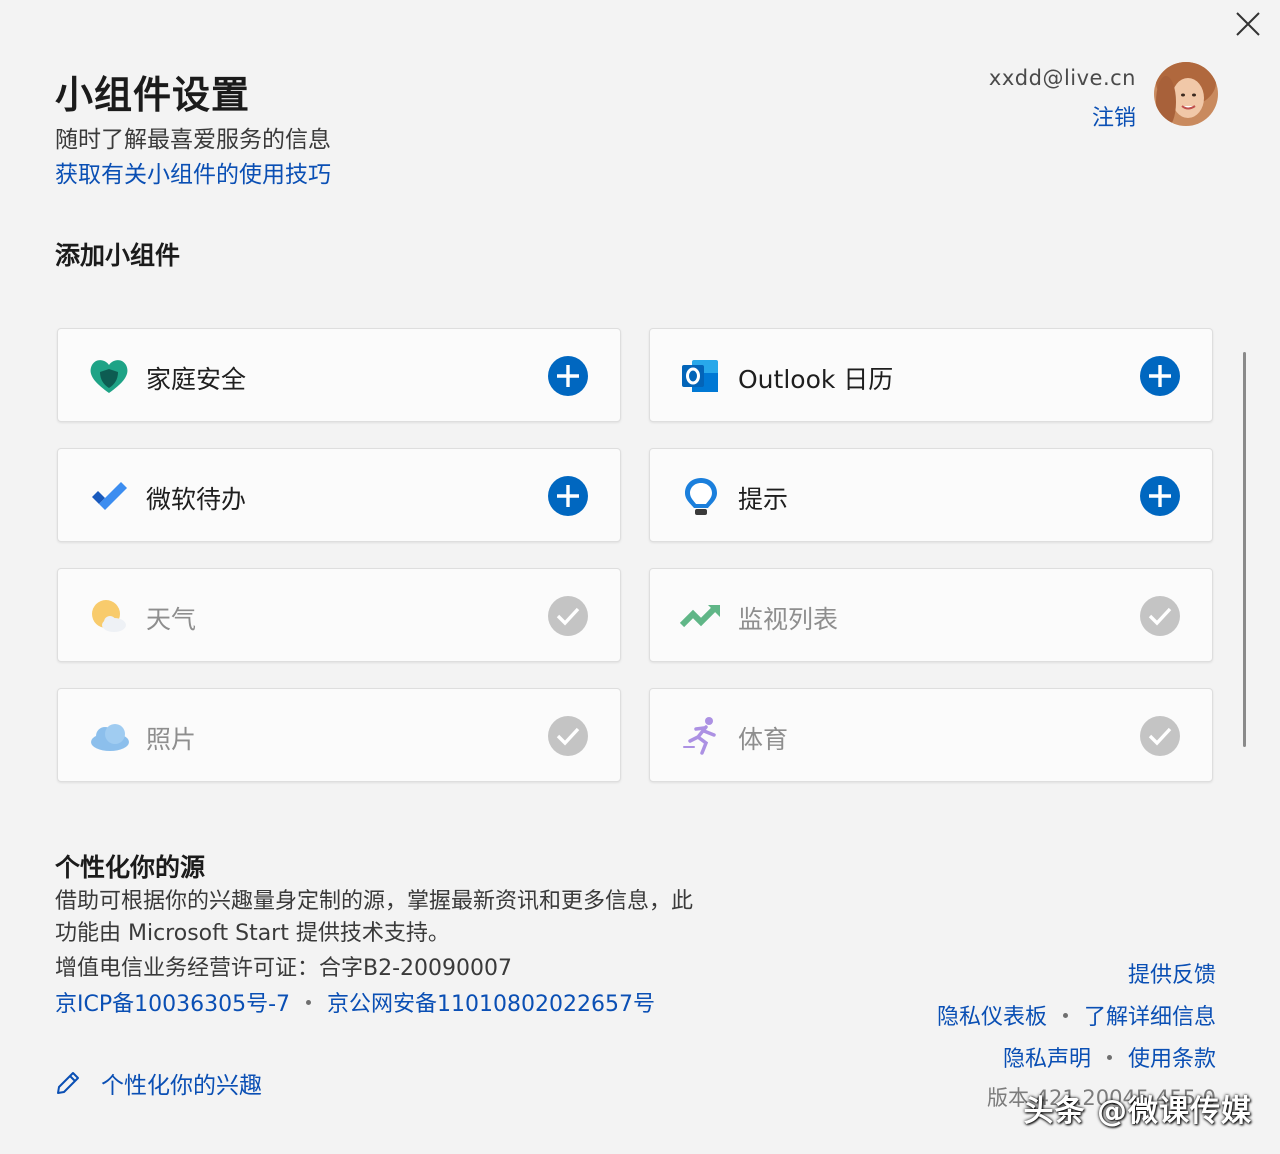 This screenshot has width=1280, height=1154. I want to click on add-tips-button, so click(1160, 496).